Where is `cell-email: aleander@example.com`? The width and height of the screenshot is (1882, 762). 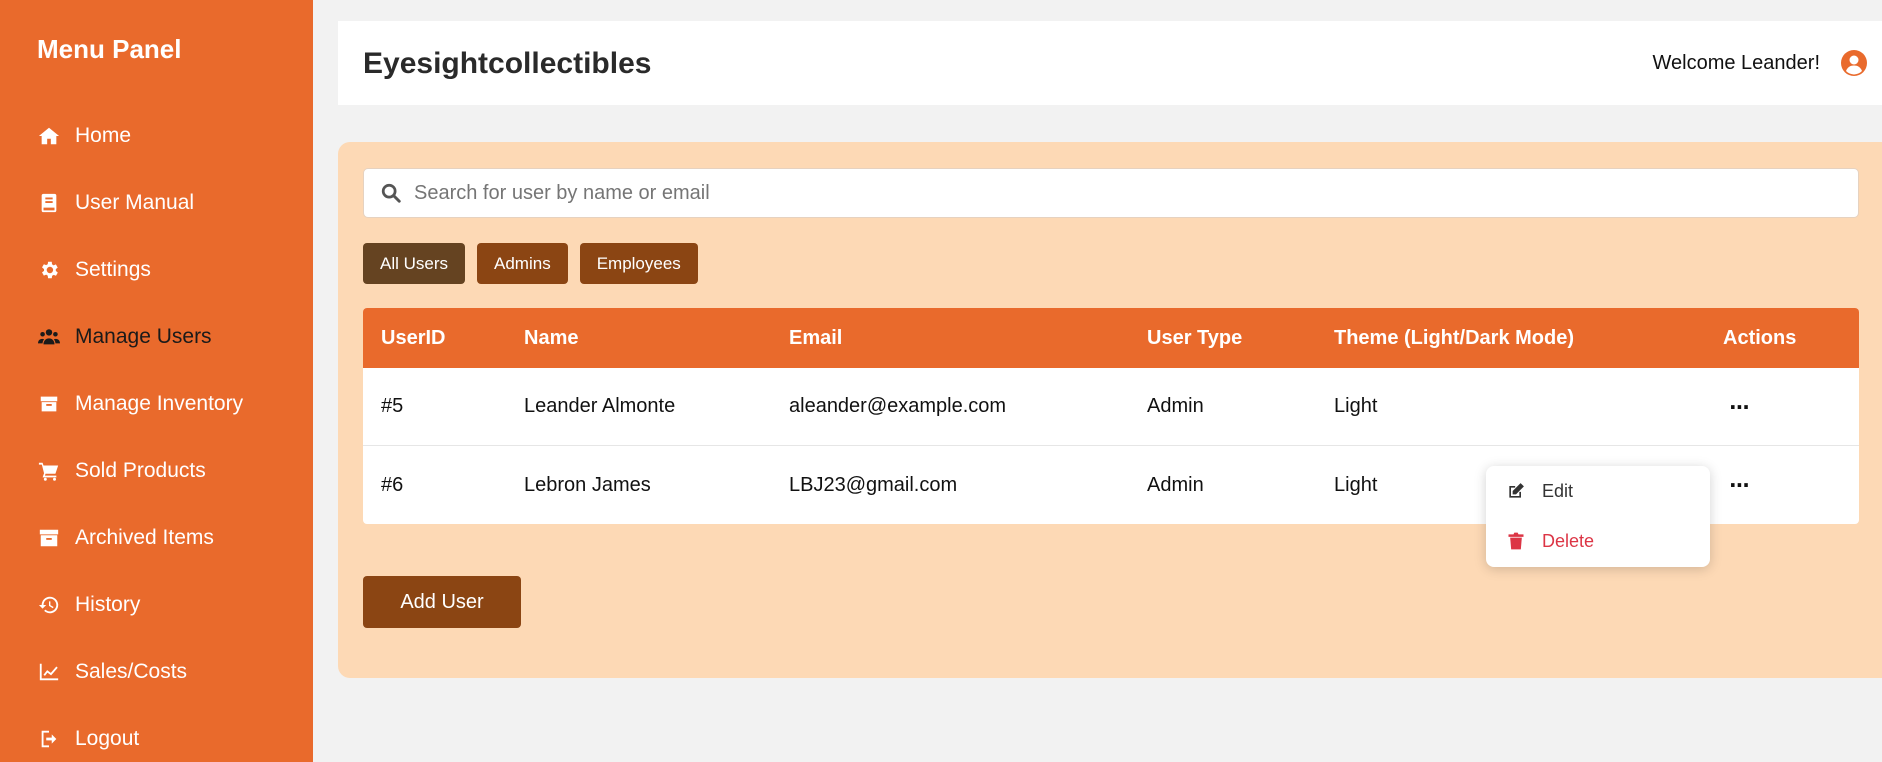
cell-email: aleander@example.com is located at coordinates (898, 406).